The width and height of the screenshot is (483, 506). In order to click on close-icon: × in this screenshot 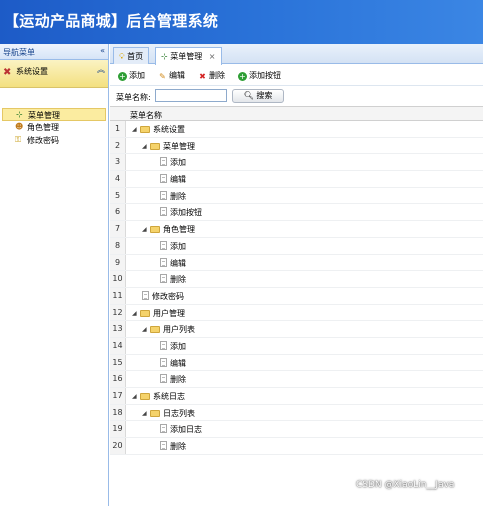, I will do `click(212, 56)`.